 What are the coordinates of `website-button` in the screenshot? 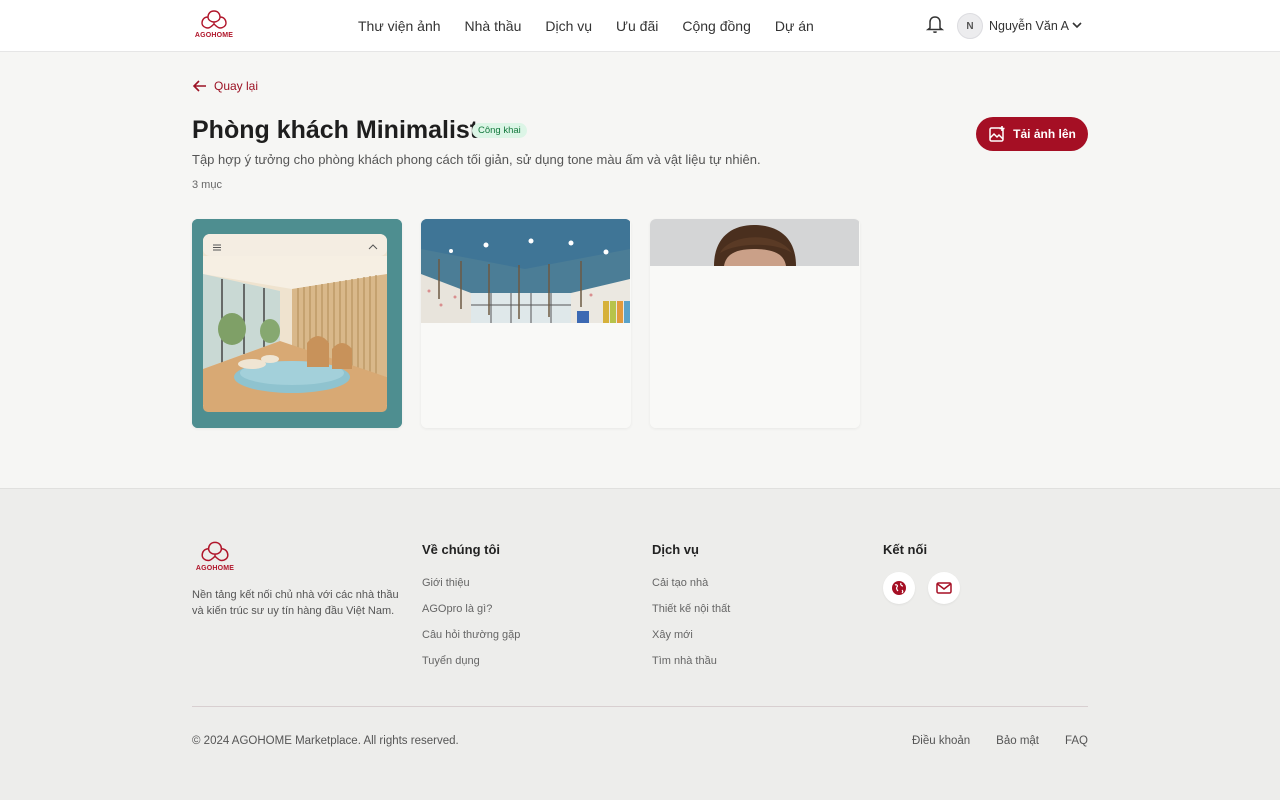 It's located at (899, 588).